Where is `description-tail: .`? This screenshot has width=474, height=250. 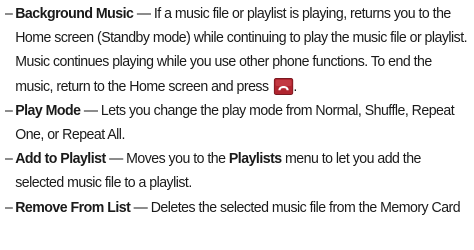
description-tail: . is located at coordinates (295, 86).